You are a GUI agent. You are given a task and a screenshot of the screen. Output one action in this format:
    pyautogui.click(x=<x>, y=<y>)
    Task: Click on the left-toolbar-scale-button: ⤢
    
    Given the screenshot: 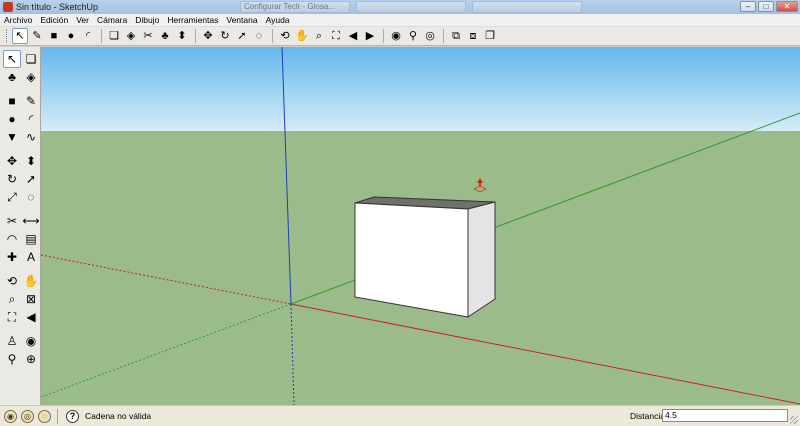 What is the action you would take?
    pyautogui.click(x=12, y=197)
    